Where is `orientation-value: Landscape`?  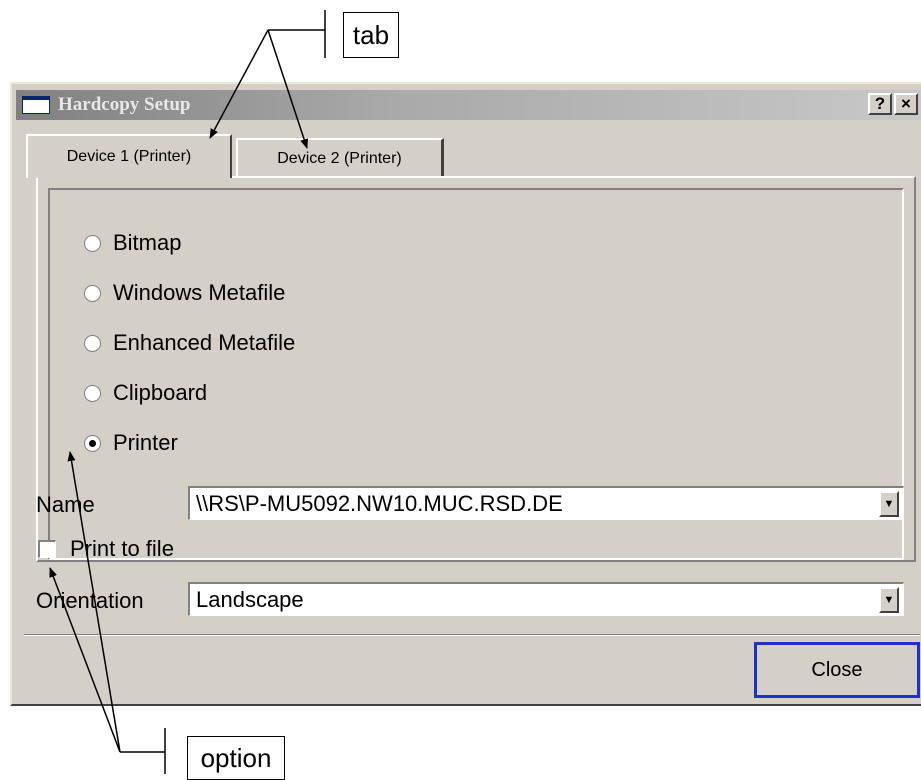
orientation-value: Landscape is located at coordinates (250, 599).